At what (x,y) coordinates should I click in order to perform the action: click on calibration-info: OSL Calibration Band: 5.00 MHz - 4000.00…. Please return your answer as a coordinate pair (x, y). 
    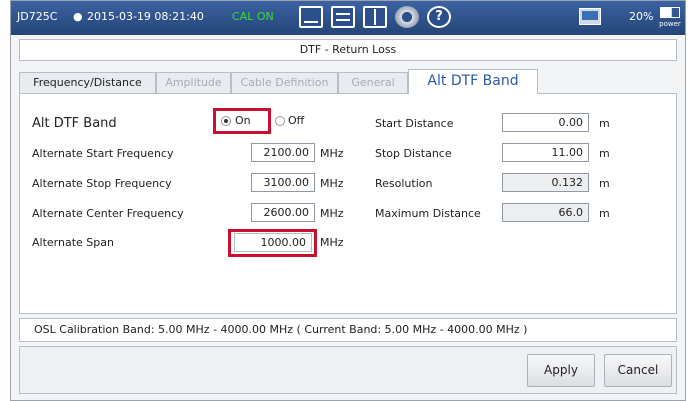
    Looking at the image, I should click on (348, 330).